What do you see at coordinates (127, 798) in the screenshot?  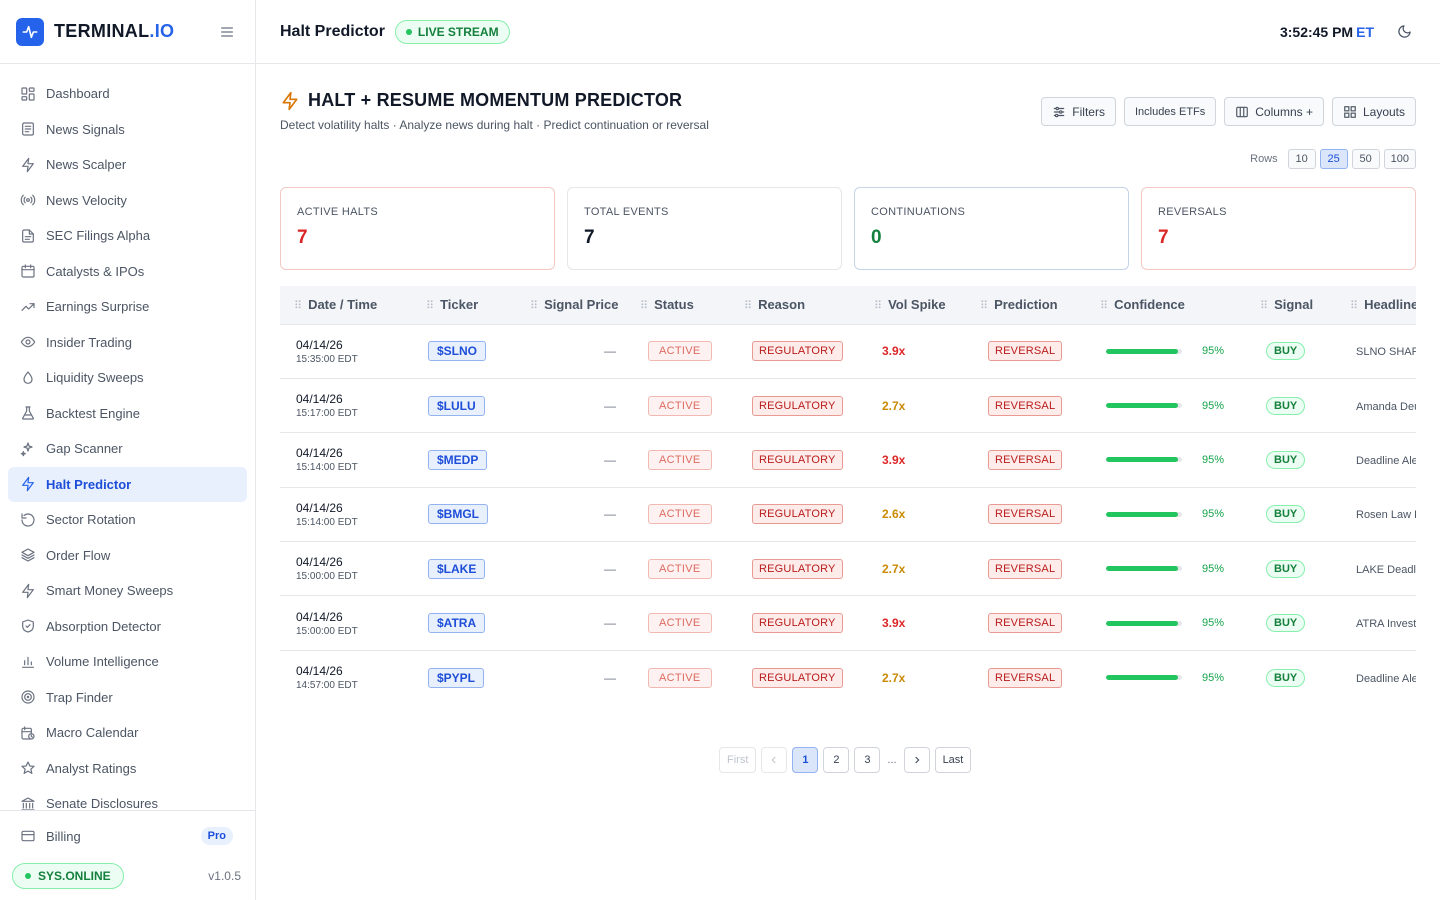 I see `sidebar-item-senate-disclosures: Senate Disclosures` at bounding box center [127, 798].